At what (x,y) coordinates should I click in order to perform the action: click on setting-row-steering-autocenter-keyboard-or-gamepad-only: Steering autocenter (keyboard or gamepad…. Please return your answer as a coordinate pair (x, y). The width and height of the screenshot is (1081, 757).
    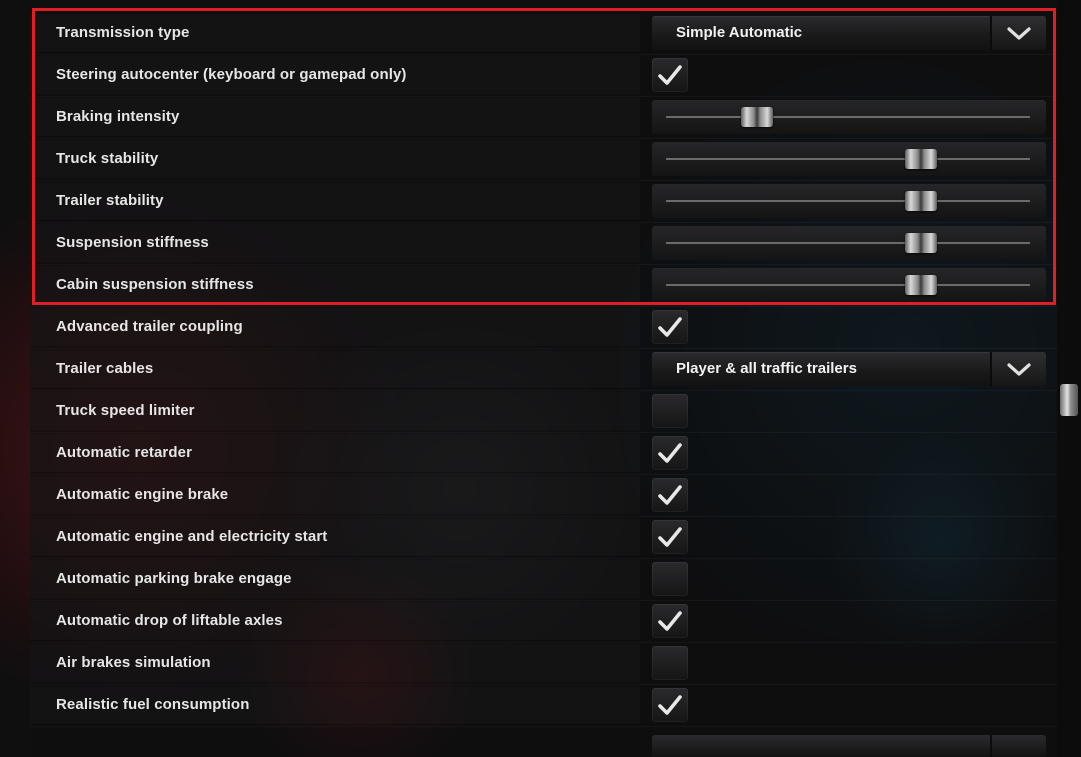
    Looking at the image, I should click on (544, 75).